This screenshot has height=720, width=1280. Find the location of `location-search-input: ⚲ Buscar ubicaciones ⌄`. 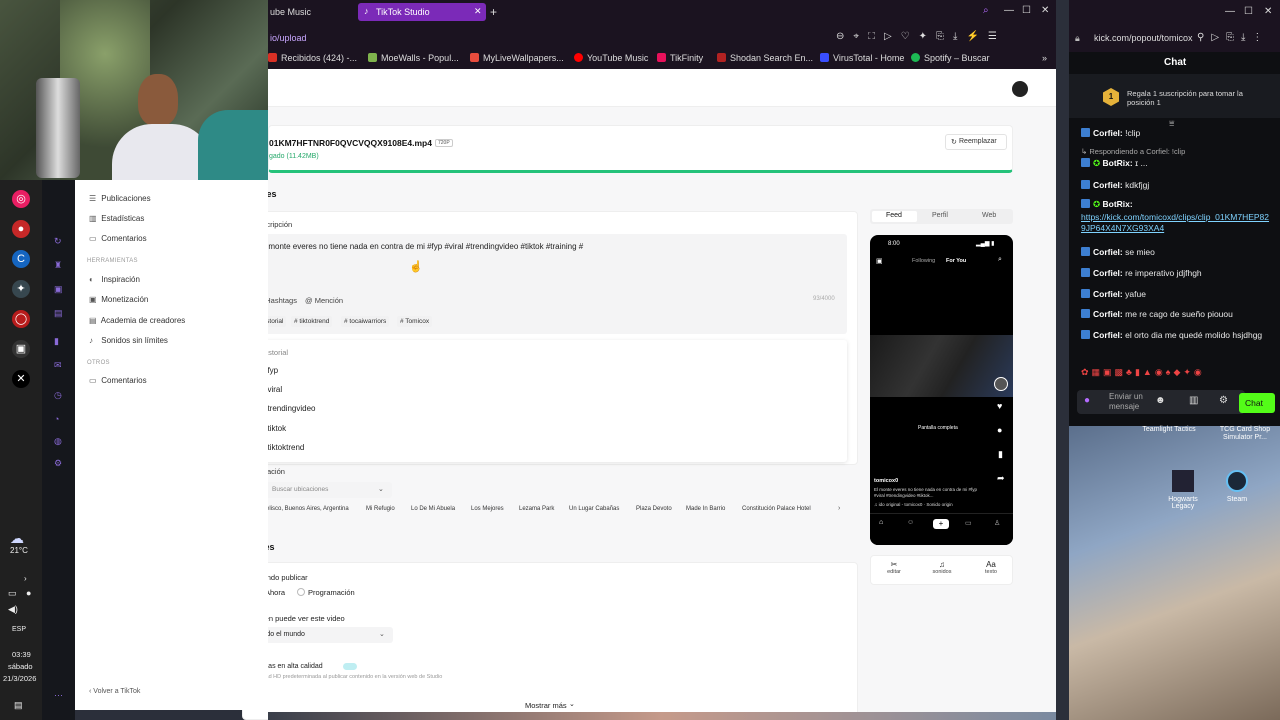

location-search-input: ⚲ Buscar ubicaciones ⌄ is located at coordinates (322, 490).